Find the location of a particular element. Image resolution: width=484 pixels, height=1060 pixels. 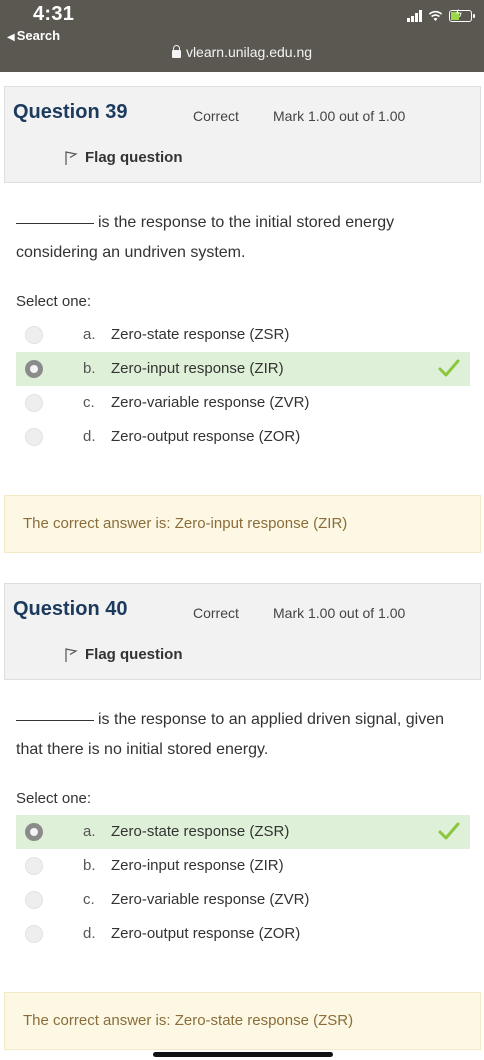

status-icons: ϟ is located at coordinates (441, 15).